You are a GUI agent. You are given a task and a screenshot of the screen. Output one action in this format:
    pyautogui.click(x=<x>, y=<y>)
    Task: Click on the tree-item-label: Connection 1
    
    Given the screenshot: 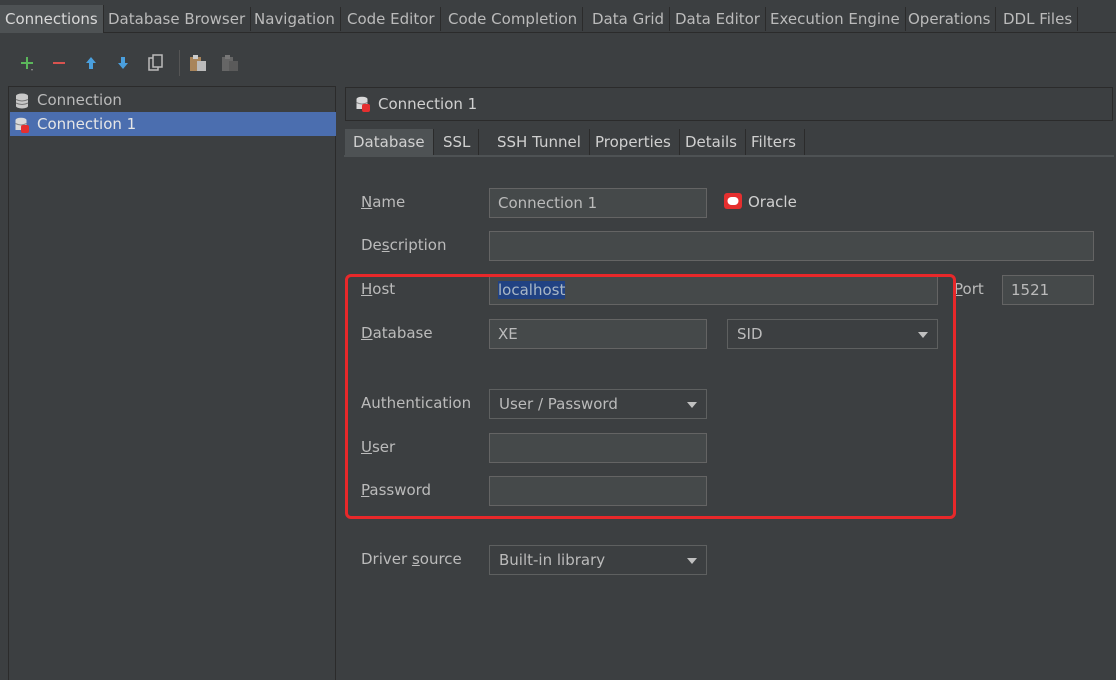 What is the action you would take?
    pyautogui.click(x=87, y=124)
    